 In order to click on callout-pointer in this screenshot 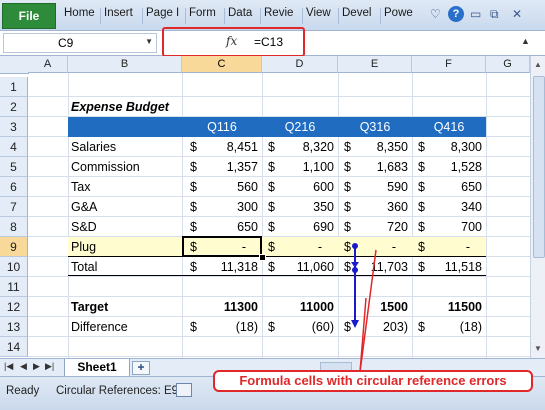, I will do `click(368, 311)`.